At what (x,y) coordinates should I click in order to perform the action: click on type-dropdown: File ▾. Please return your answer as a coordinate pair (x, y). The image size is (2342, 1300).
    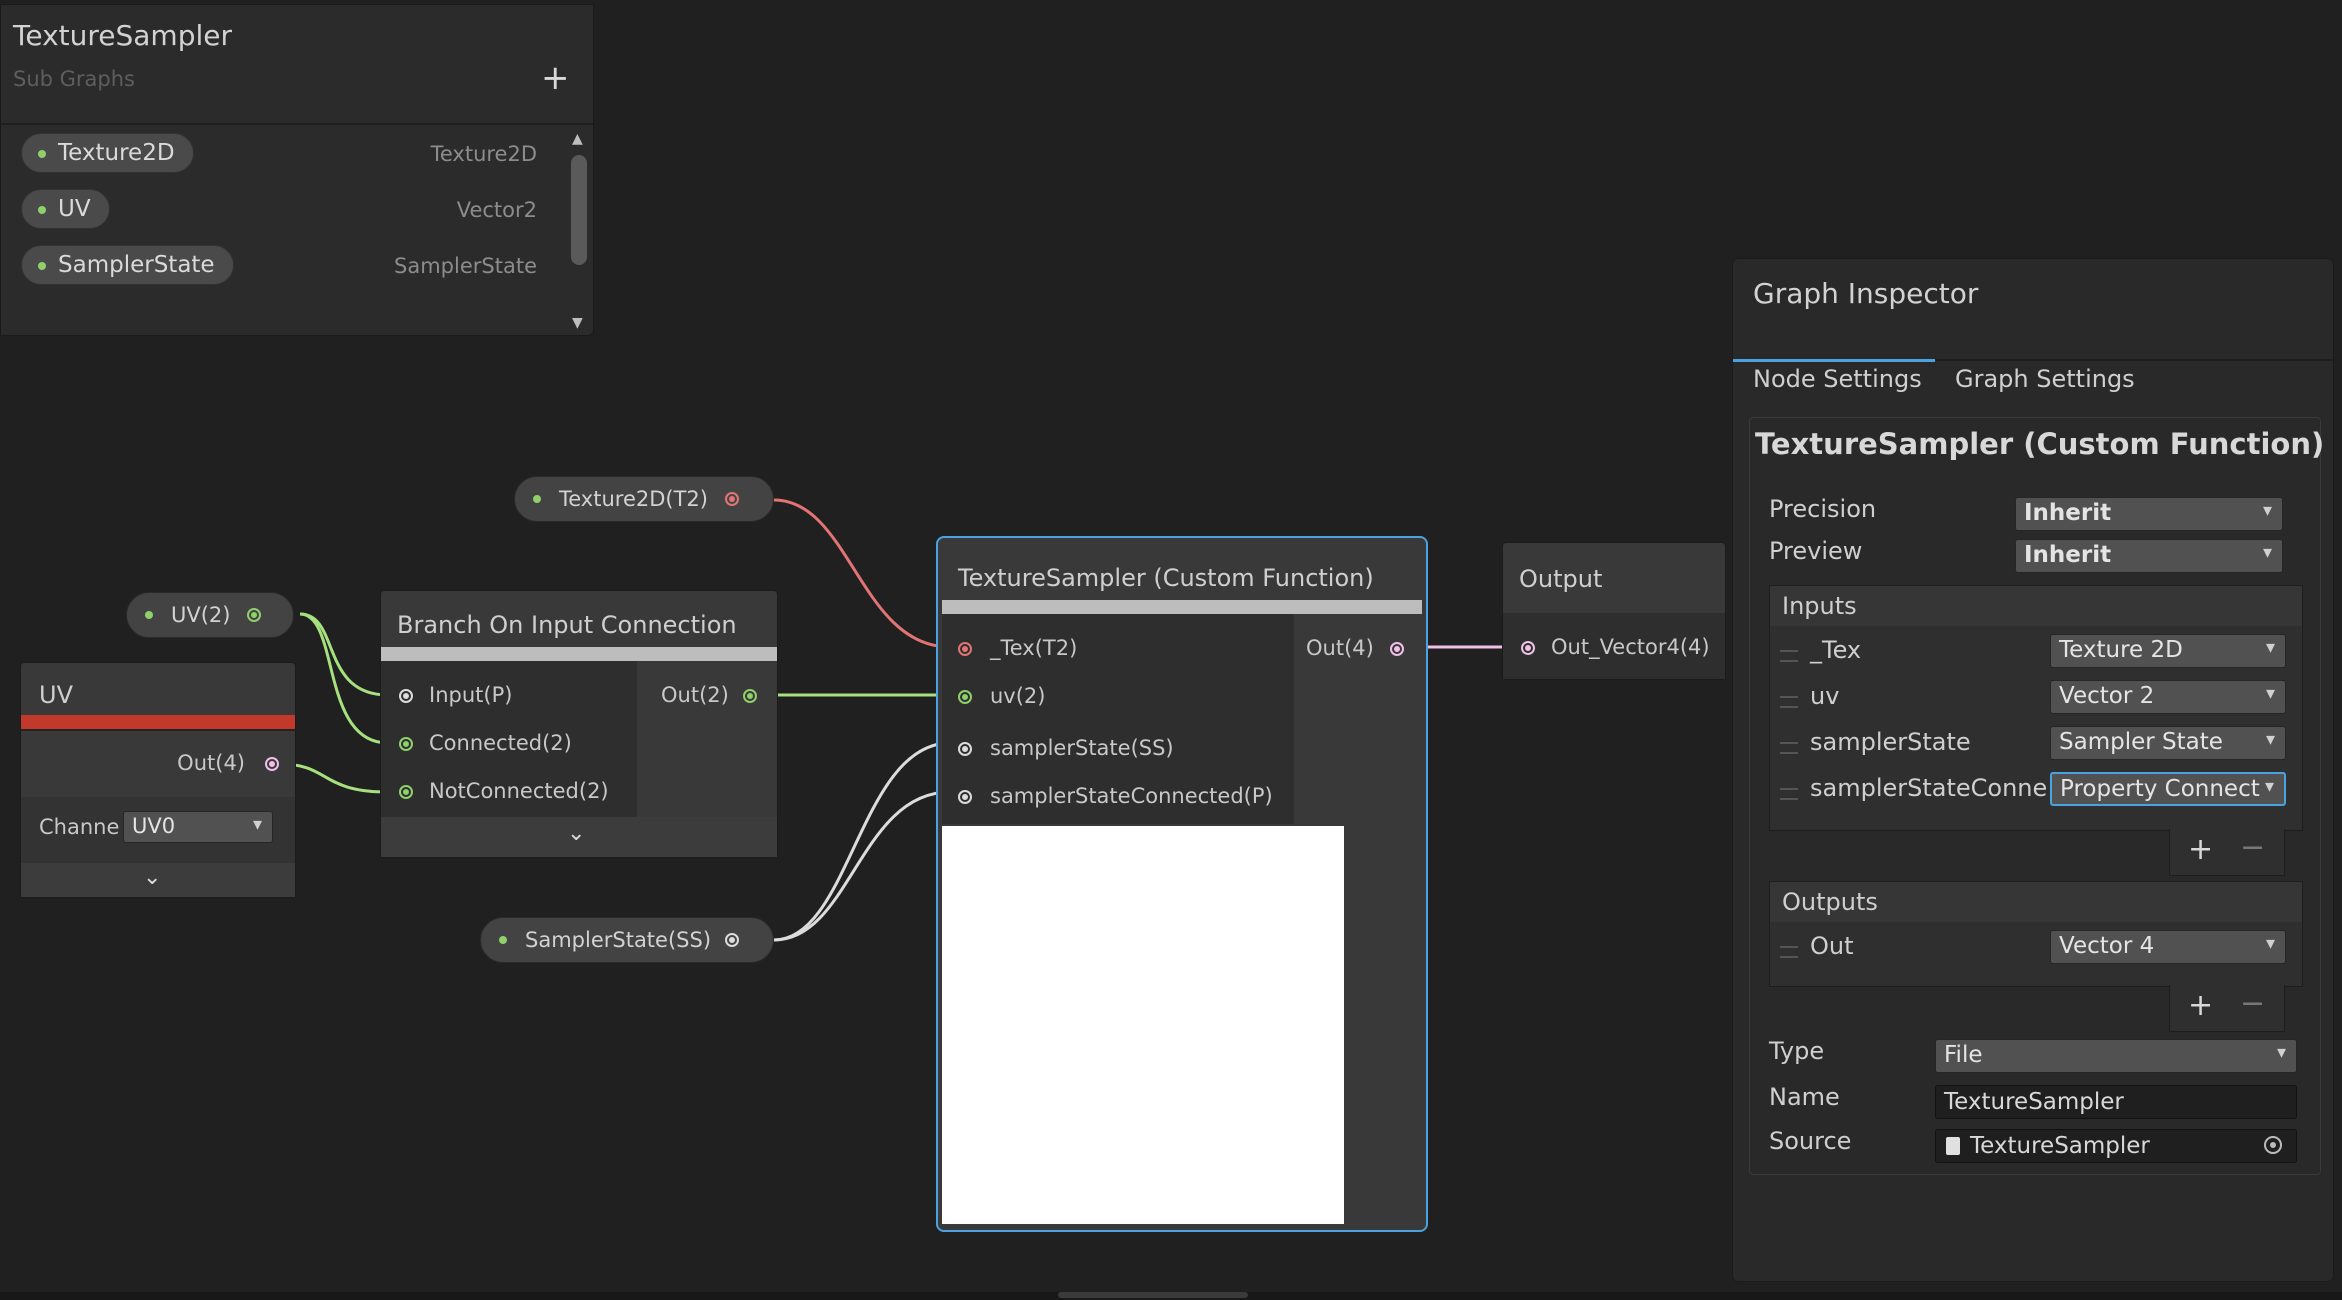
    Looking at the image, I should click on (2116, 1056).